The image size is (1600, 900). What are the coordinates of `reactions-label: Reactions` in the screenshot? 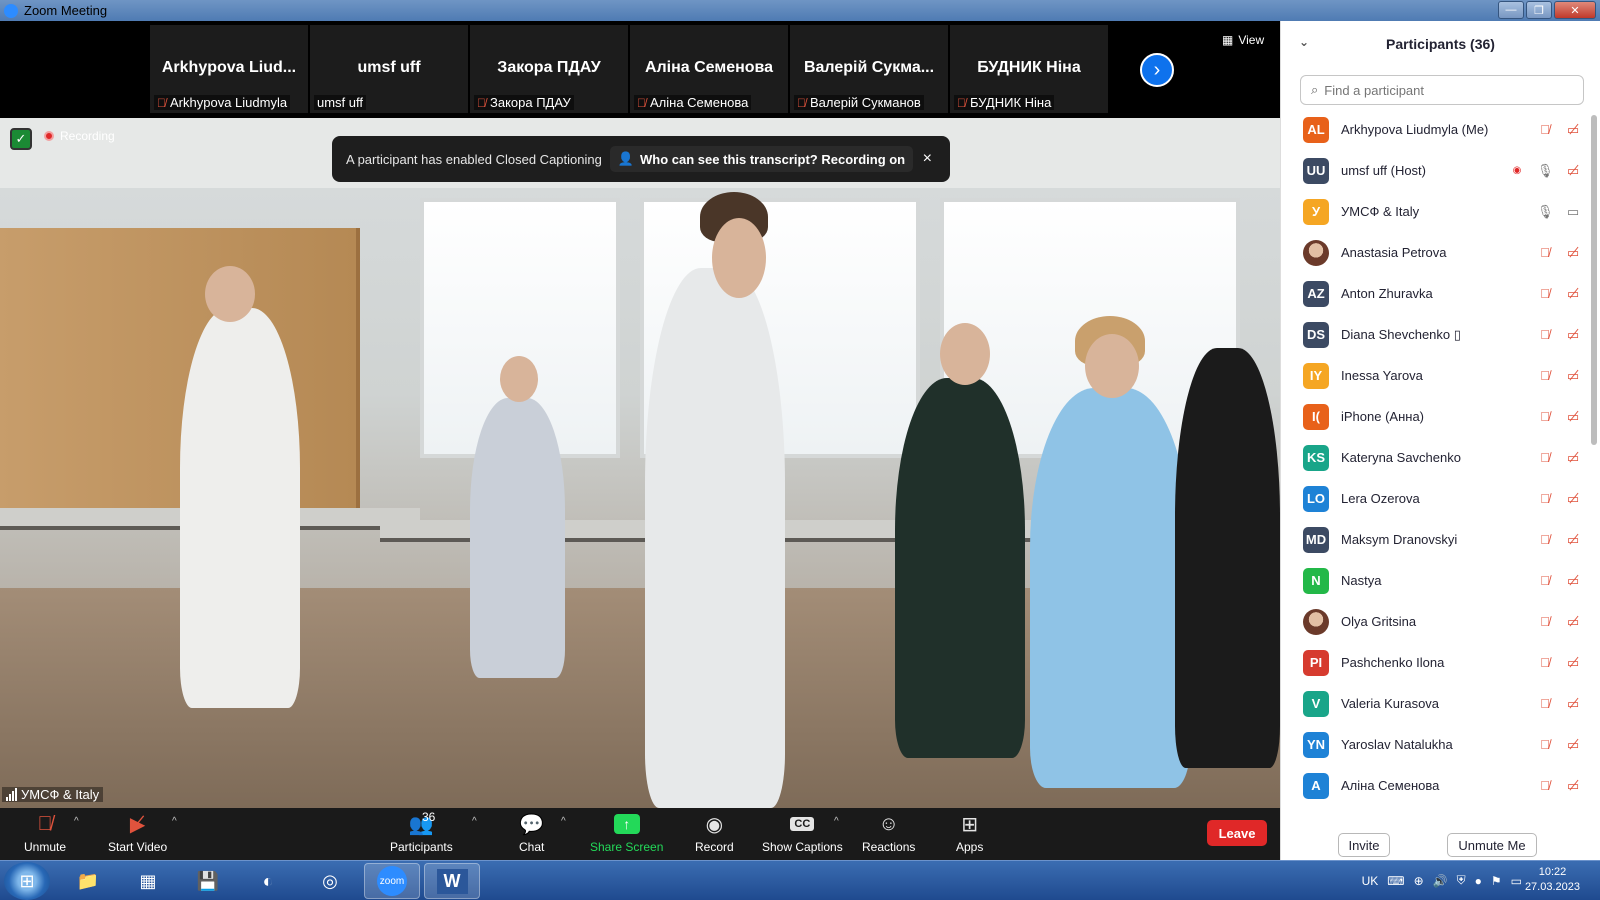 It's located at (889, 847).